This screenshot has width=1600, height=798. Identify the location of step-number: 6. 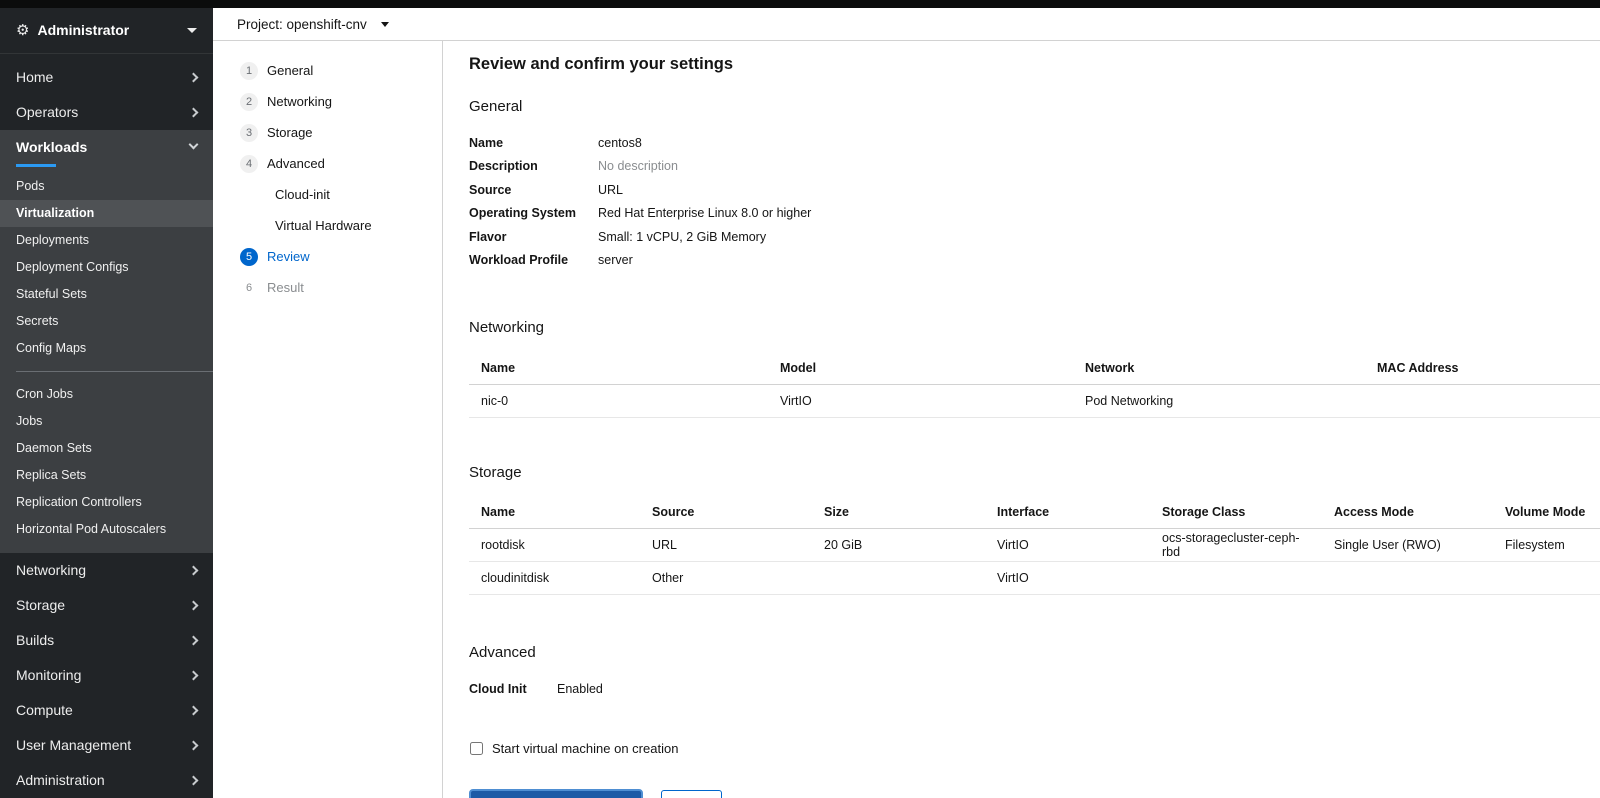
(249, 287).